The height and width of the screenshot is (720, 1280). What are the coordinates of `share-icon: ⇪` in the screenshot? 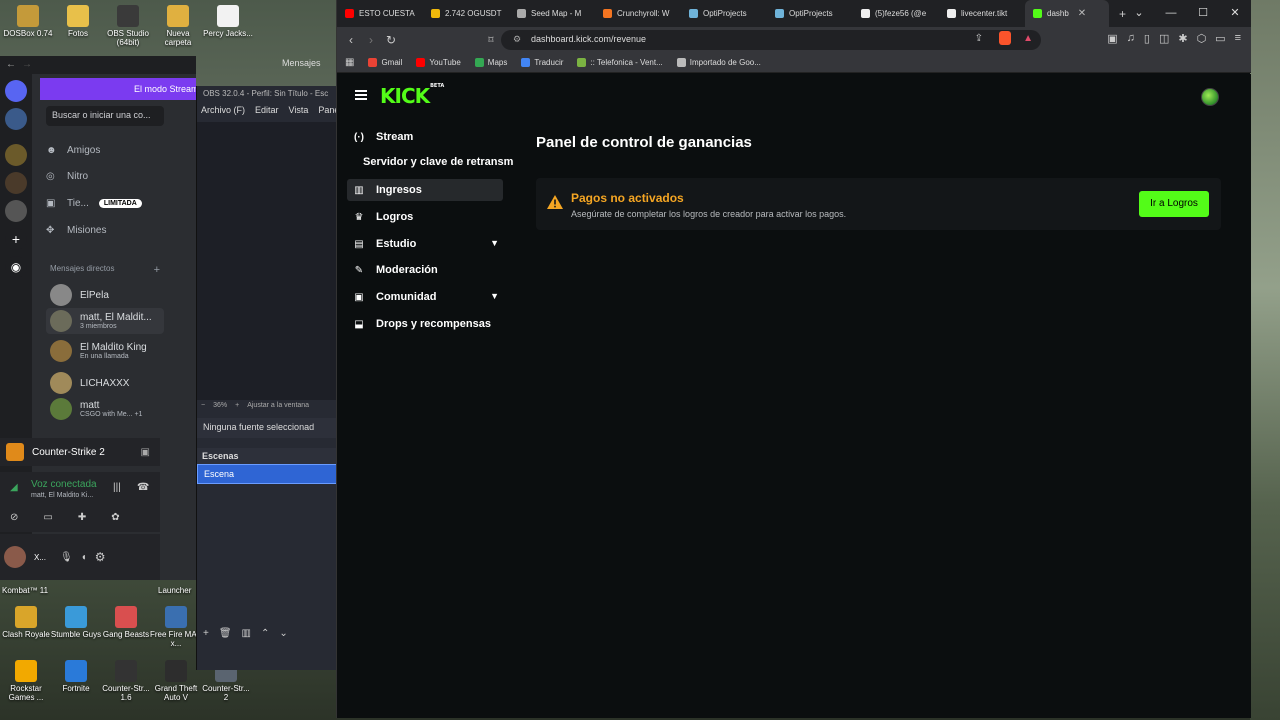 It's located at (979, 38).